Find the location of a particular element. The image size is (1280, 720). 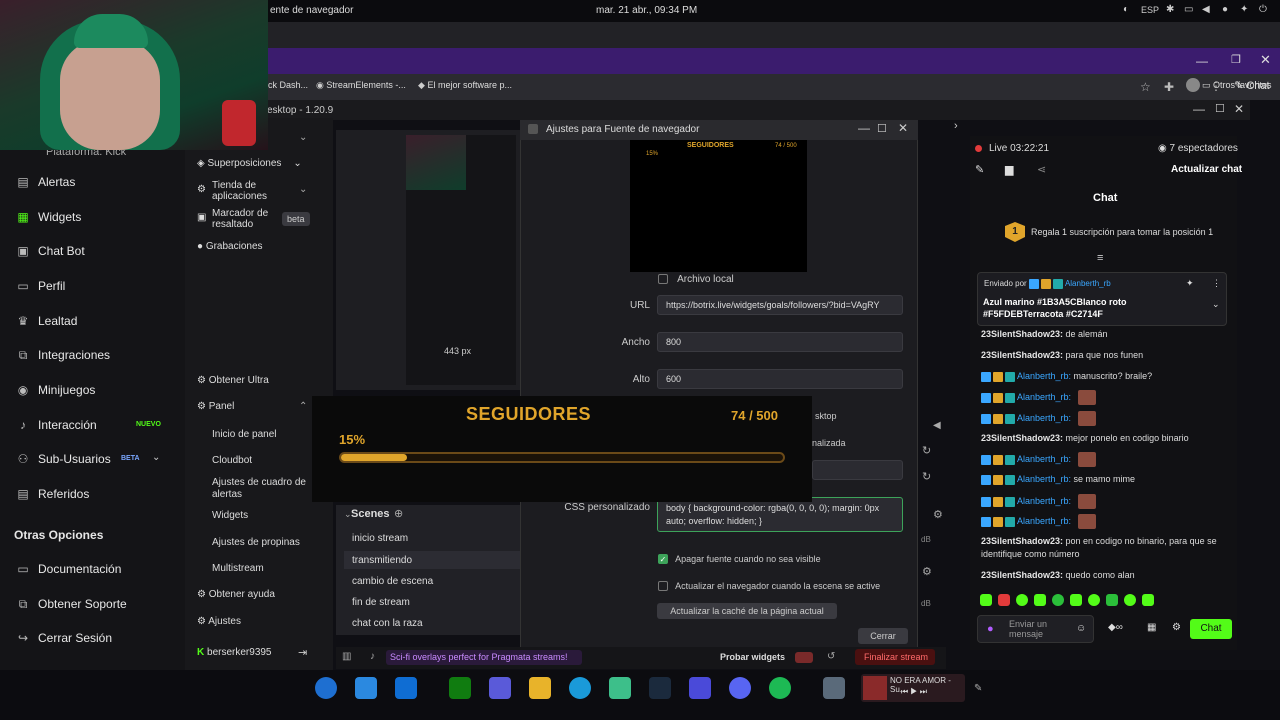

nav-widgets: ▦ Widgets is located at coordinates (48, 217).